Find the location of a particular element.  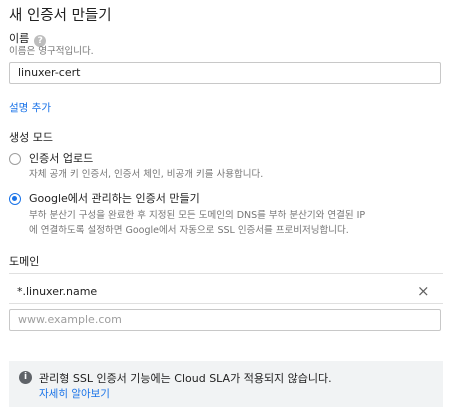

learn-more-link: 자세히 알아보기 is located at coordinates (74, 393).